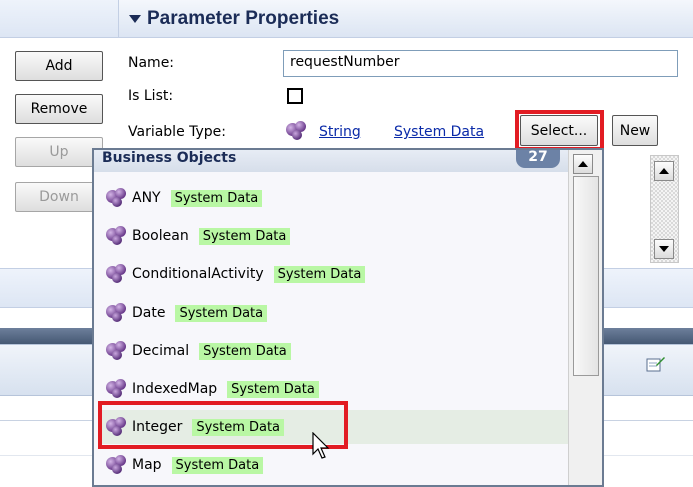 This screenshot has height=487, width=693. Describe the element at coordinates (198, 351) in the screenshot. I see `list-item-decimal: Decimal System Data` at that location.